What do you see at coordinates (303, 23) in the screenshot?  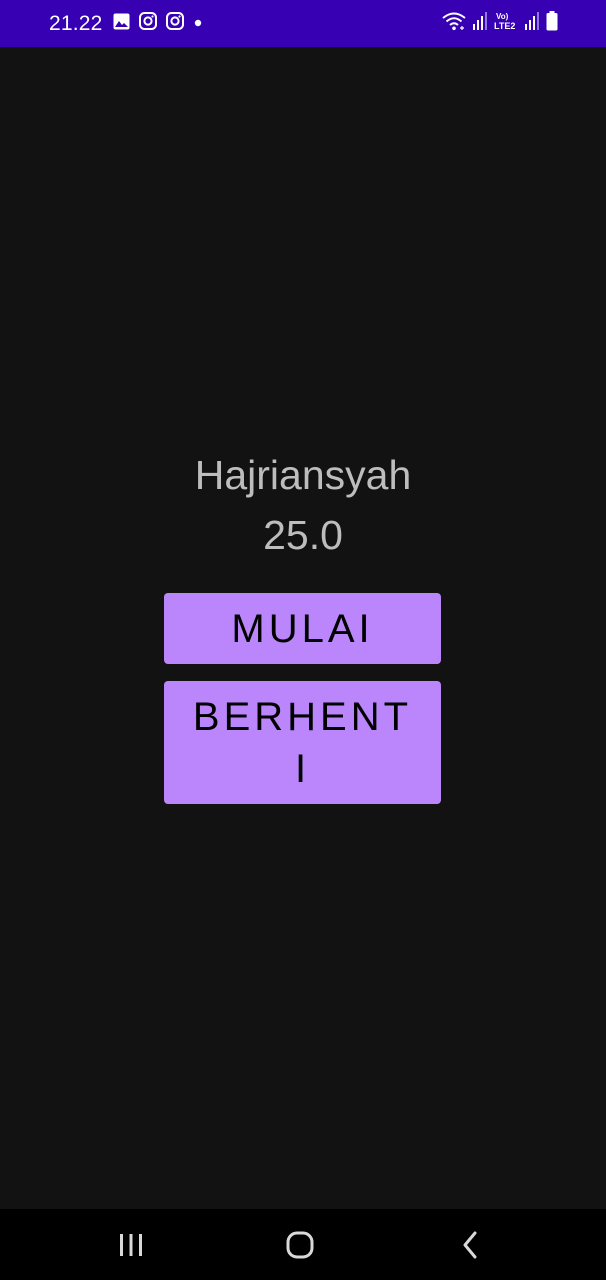 I see `status-bar: 21.22 Vo) LTE2` at bounding box center [303, 23].